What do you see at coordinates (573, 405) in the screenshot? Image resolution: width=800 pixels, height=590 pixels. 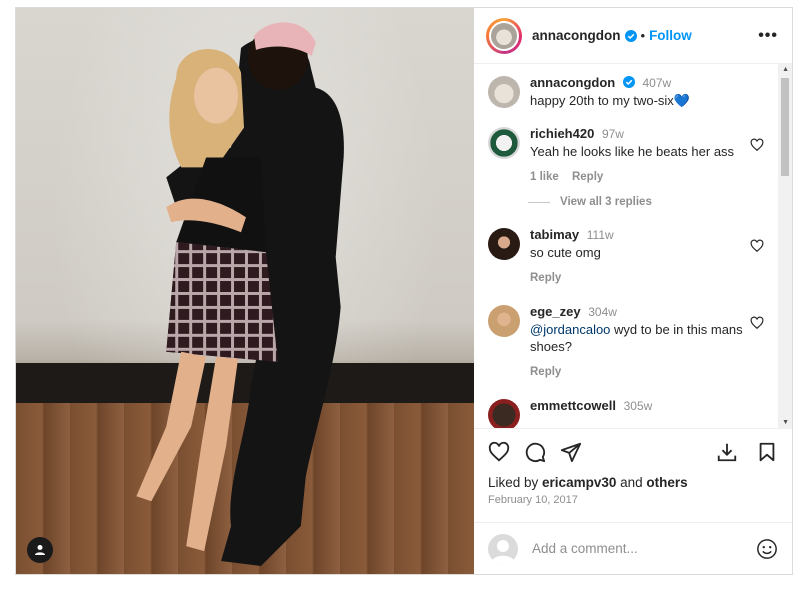 I see `comment-username: emmettcowell` at bounding box center [573, 405].